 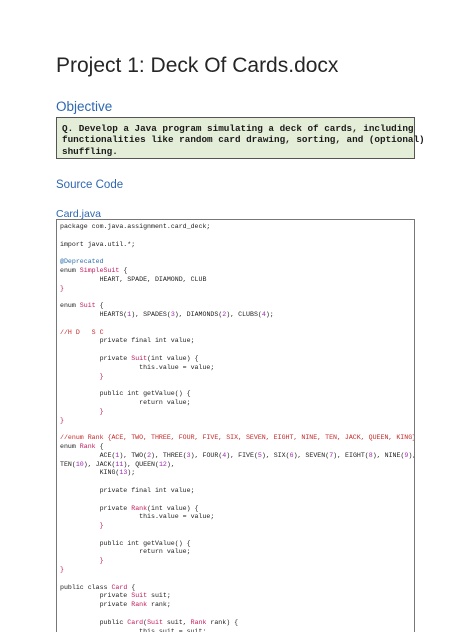 What do you see at coordinates (237, 605) in the screenshot?
I see `code-line: private Rank rank;` at bounding box center [237, 605].